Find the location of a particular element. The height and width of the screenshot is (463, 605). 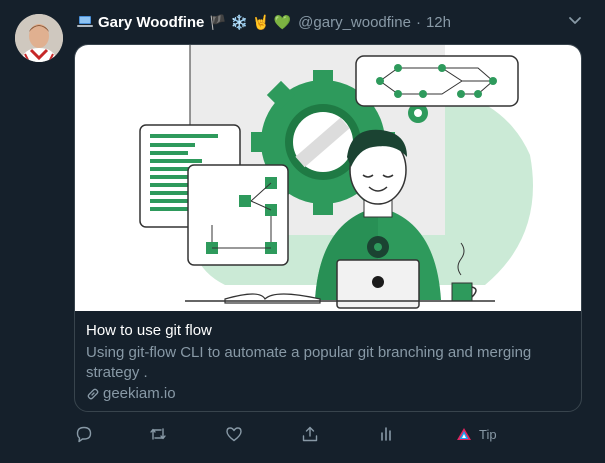

card-domain-label: geekiam.io is located at coordinates (139, 394).